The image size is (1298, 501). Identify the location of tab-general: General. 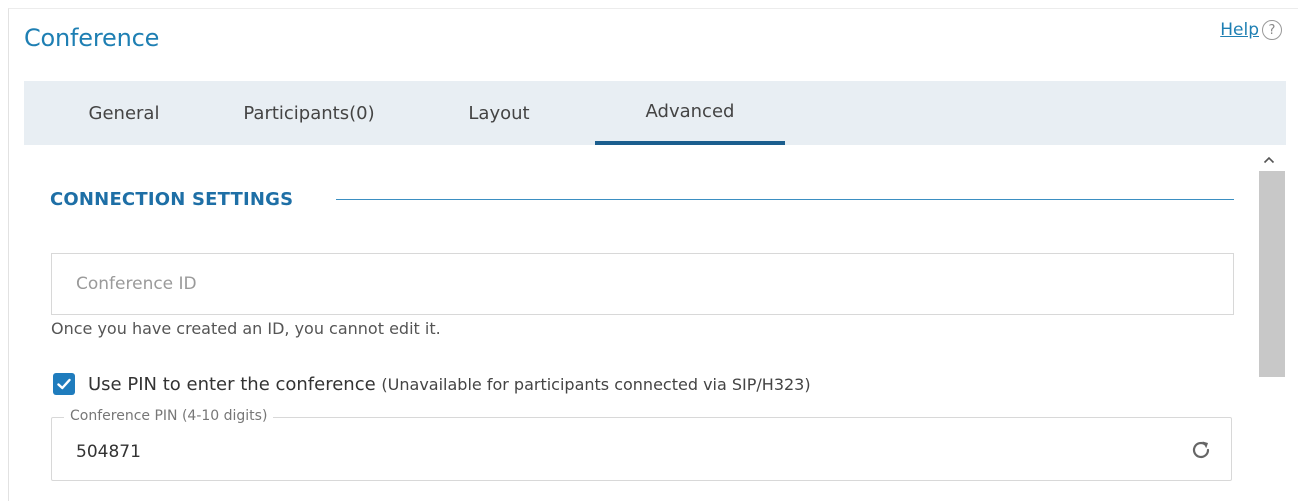
(124, 113).